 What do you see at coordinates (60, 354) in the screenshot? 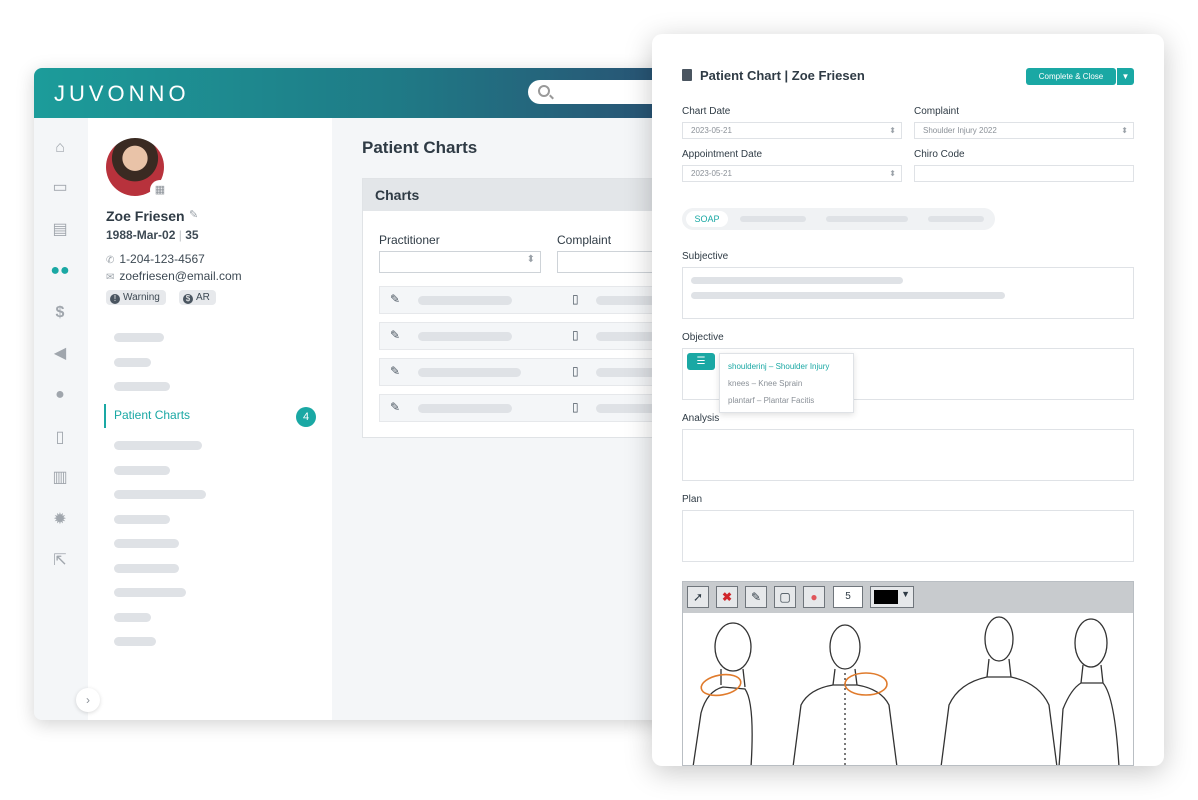
I see `megaphone-icon: ◀` at bounding box center [60, 354].